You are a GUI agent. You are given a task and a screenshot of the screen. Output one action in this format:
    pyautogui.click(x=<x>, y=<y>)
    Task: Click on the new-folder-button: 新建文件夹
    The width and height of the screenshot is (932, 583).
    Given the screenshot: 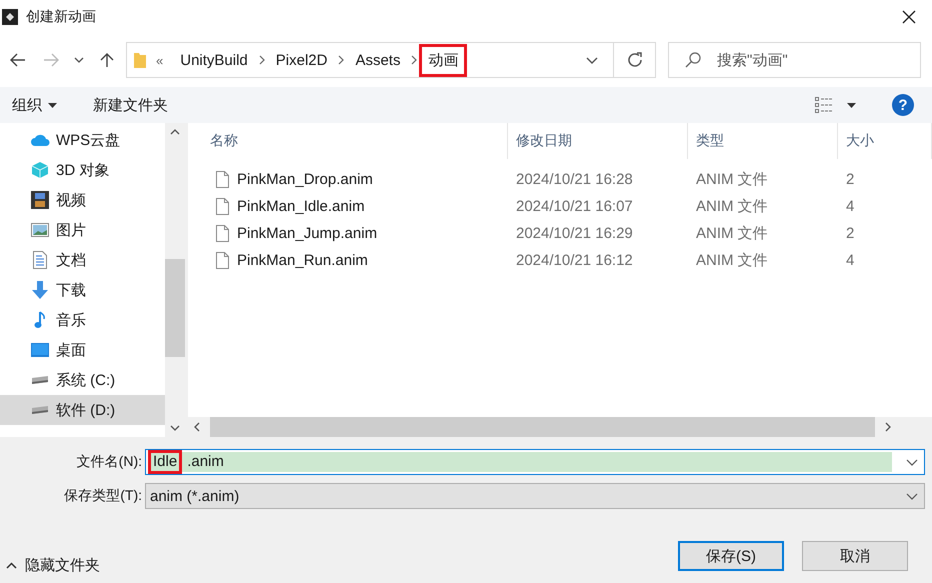 What is the action you would take?
    pyautogui.click(x=130, y=105)
    